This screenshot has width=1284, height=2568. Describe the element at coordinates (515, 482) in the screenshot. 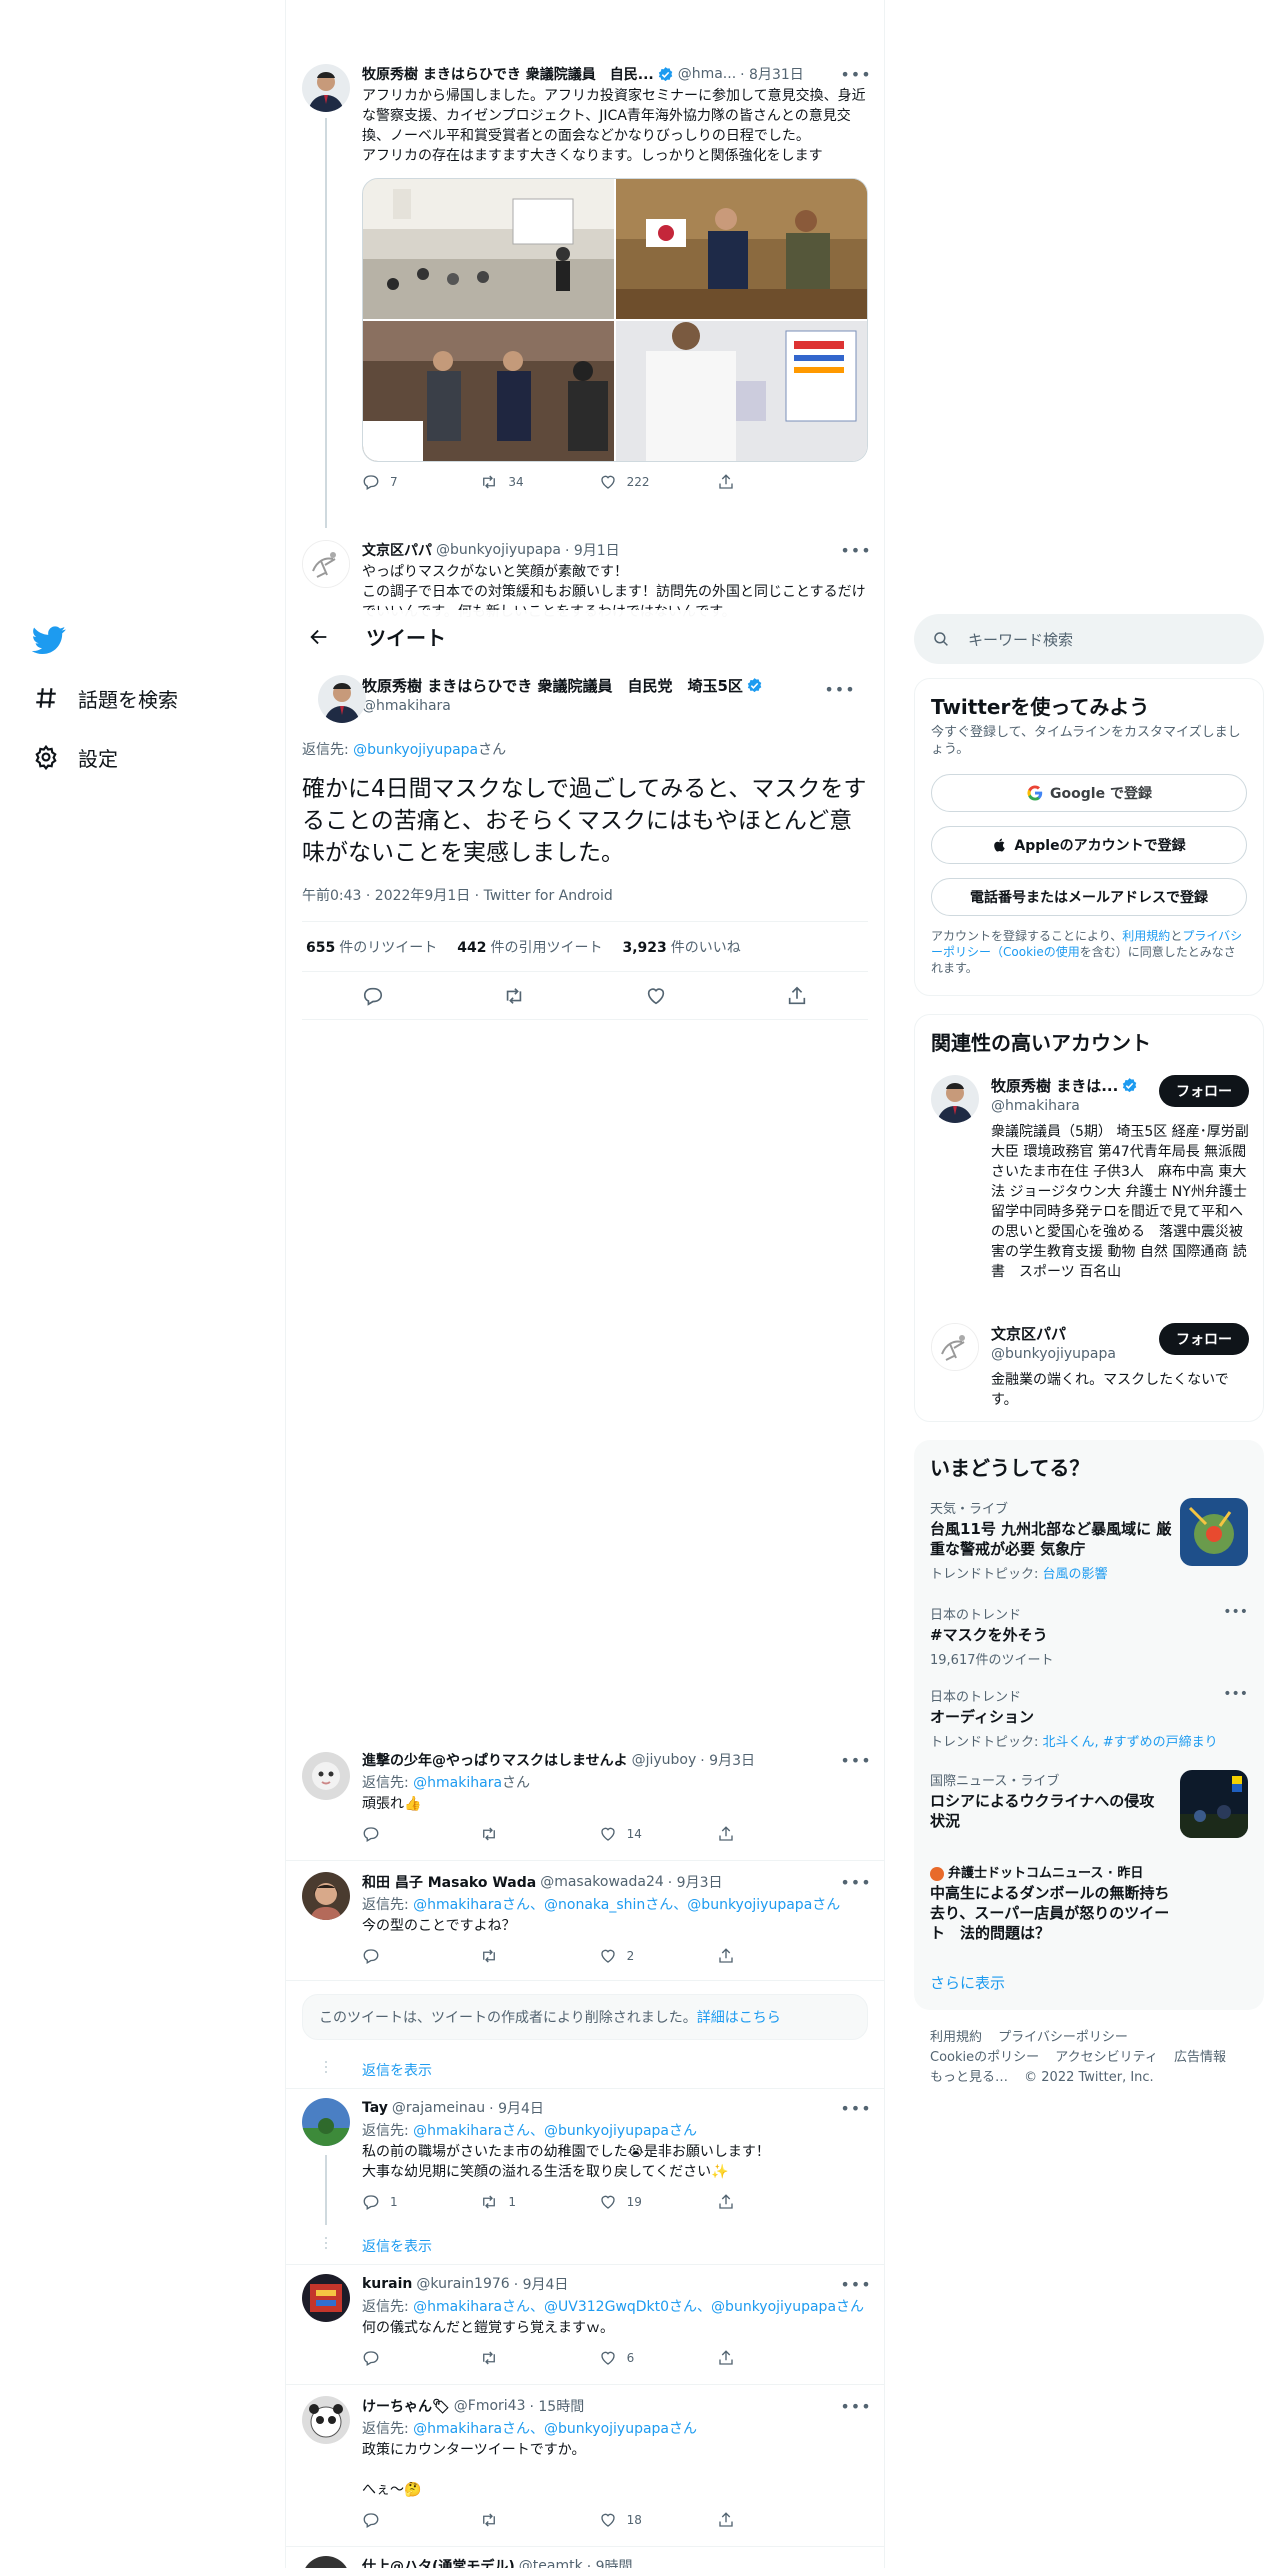

I see `retweet-button: 34` at that location.